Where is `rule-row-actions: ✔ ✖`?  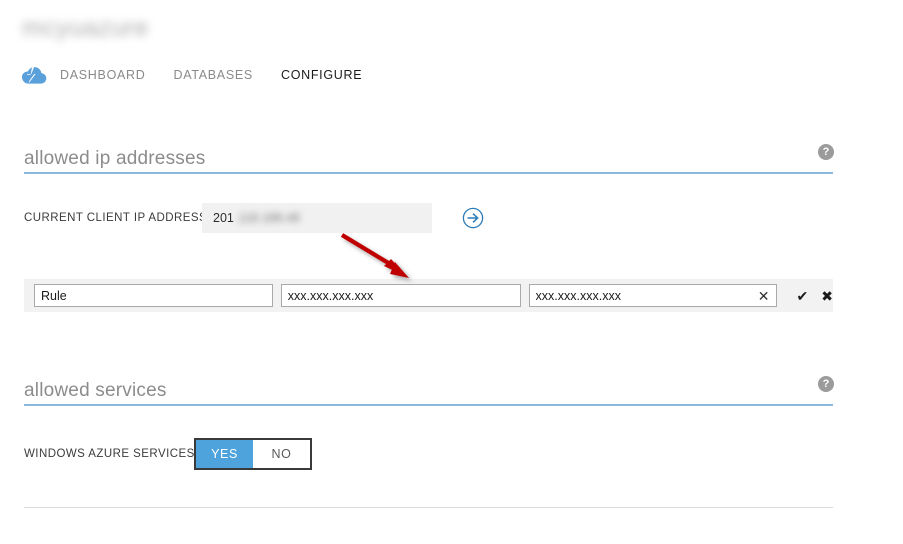
rule-row-actions: ✔ ✖ is located at coordinates (815, 296).